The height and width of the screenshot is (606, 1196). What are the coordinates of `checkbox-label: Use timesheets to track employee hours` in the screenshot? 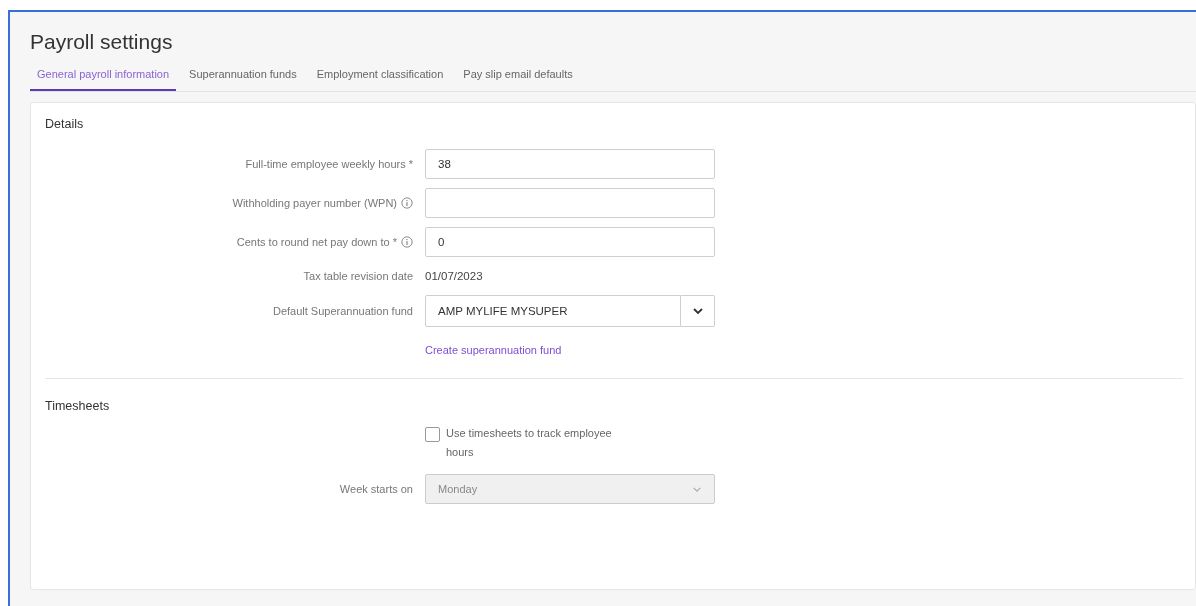 It's located at (529, 443).